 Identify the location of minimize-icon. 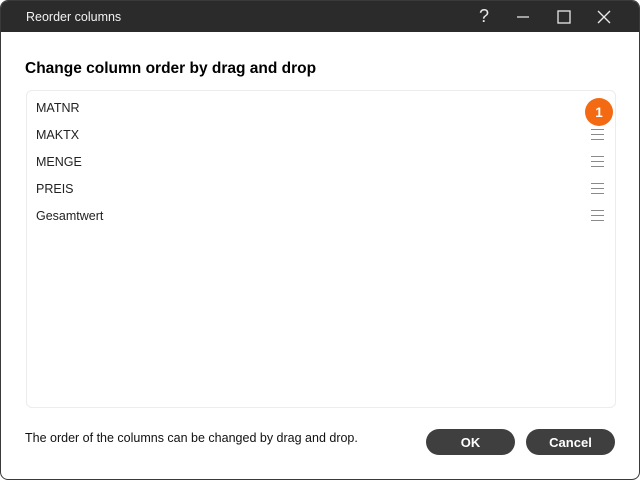
(523, 16).